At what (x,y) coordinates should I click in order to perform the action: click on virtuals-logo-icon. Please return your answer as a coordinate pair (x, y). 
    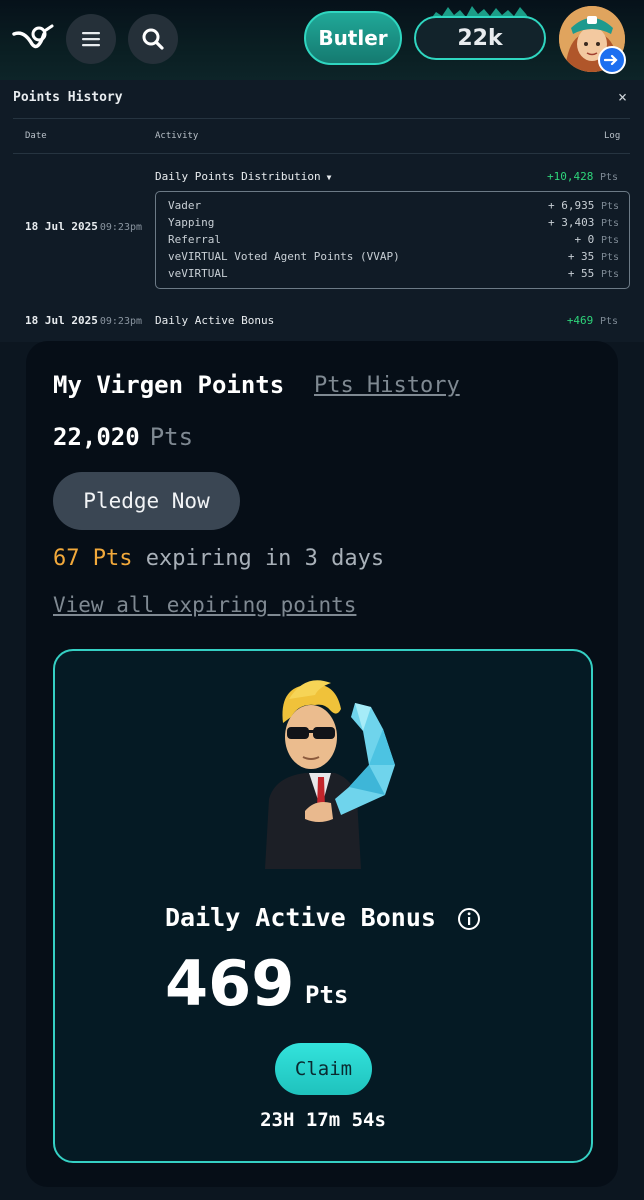
    Looking at the image, I should click on (33, 39).